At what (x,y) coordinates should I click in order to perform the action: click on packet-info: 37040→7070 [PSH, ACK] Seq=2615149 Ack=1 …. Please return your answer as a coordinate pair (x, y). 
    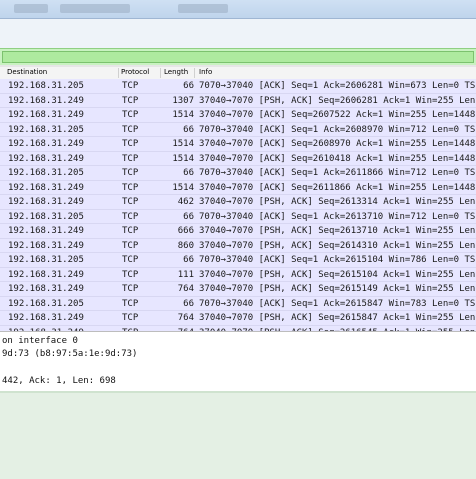
    Looking at the image, I should click on (337, 289).